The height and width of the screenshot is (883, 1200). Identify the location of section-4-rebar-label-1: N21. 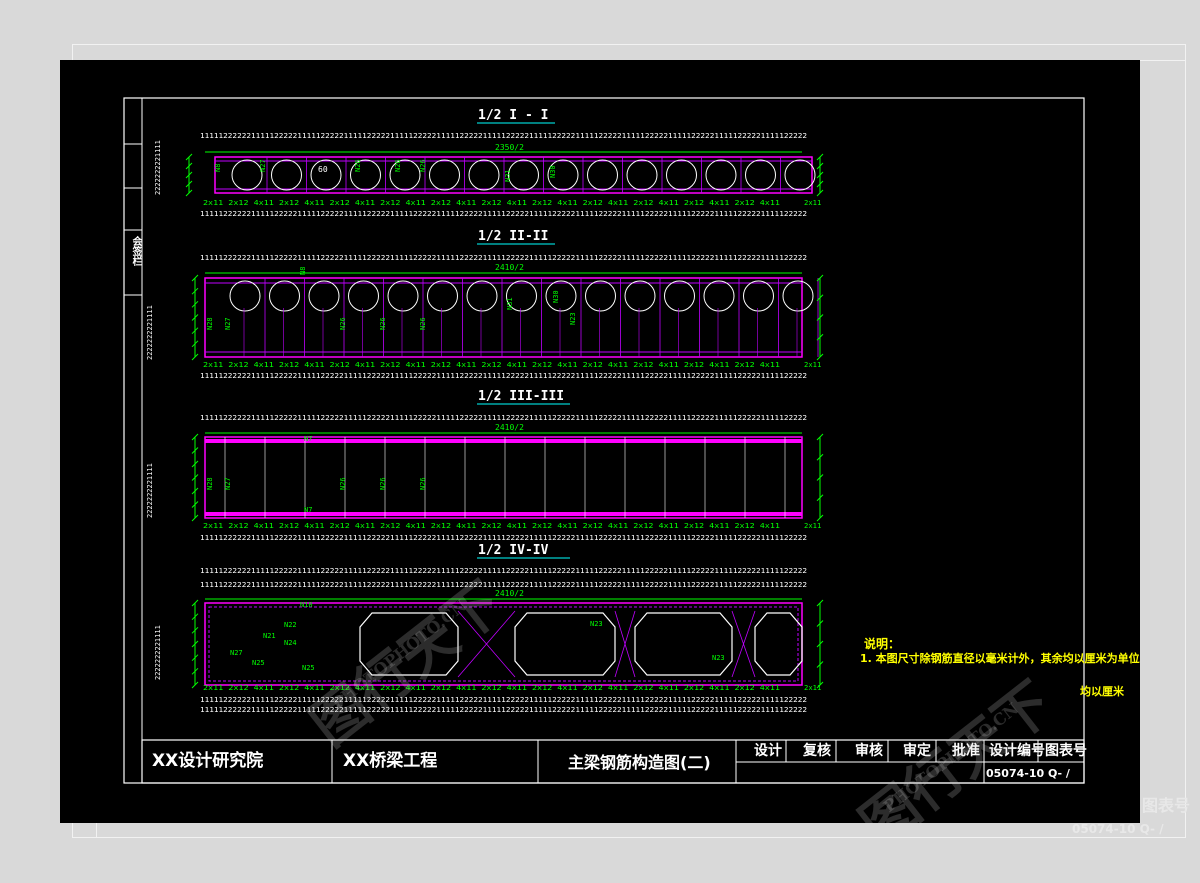
(269, 636).